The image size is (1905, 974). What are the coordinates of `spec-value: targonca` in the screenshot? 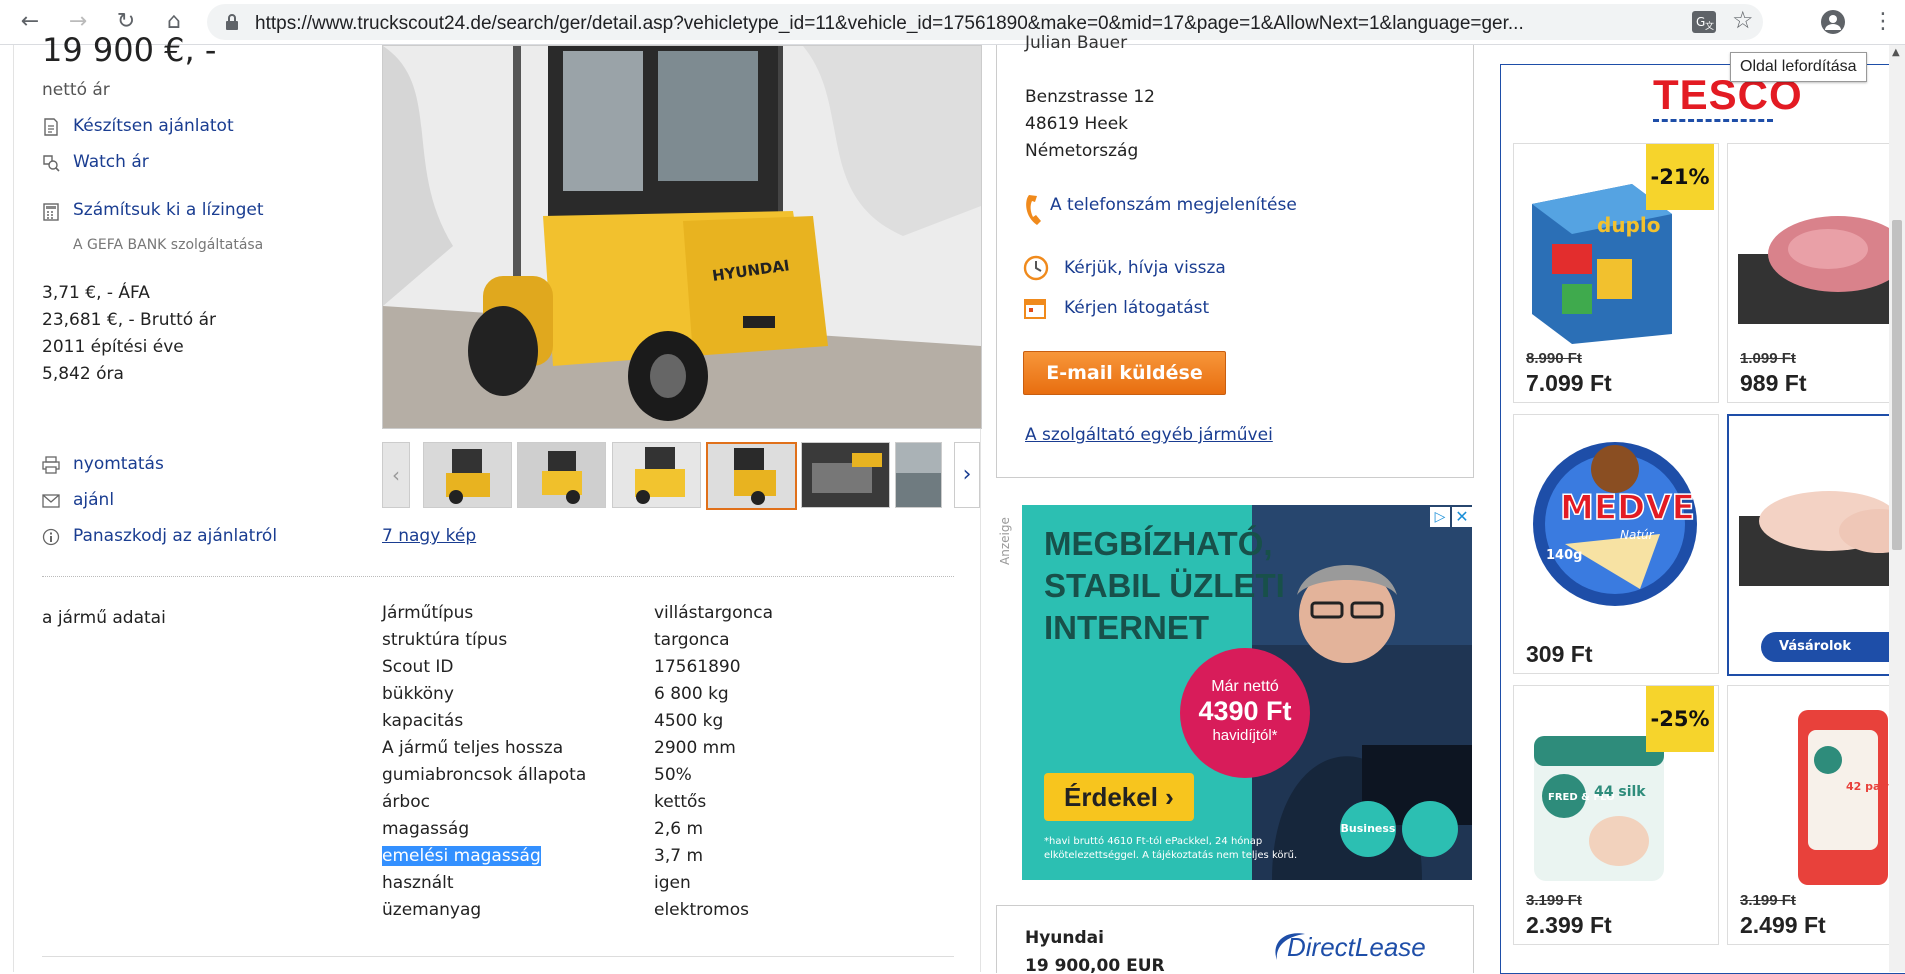 It's located at (692, 640).